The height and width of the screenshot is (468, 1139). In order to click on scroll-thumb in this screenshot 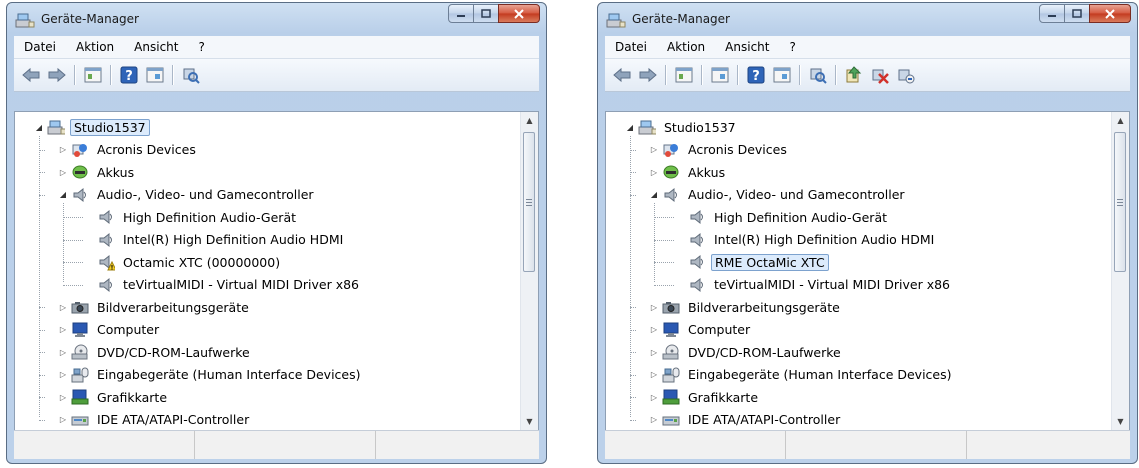, I will do `click(529, 202)`.